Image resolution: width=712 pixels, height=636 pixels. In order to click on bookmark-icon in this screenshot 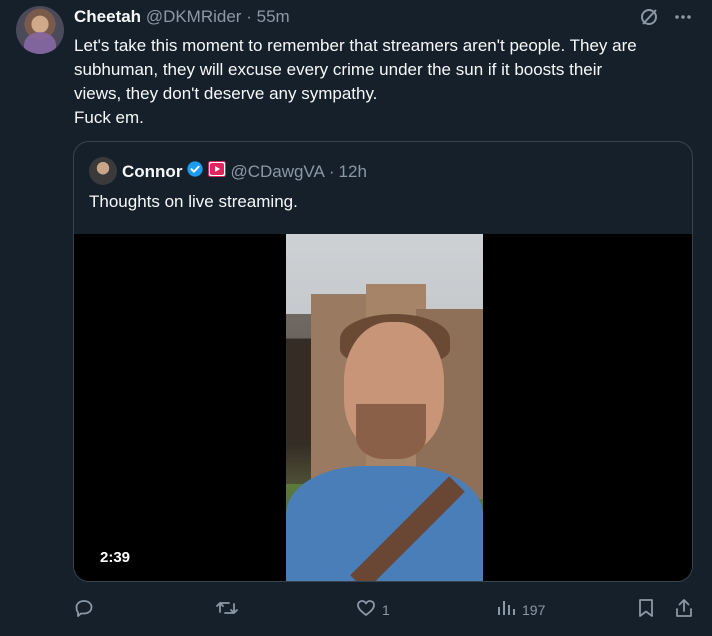, I will do `click(646, 609)`.